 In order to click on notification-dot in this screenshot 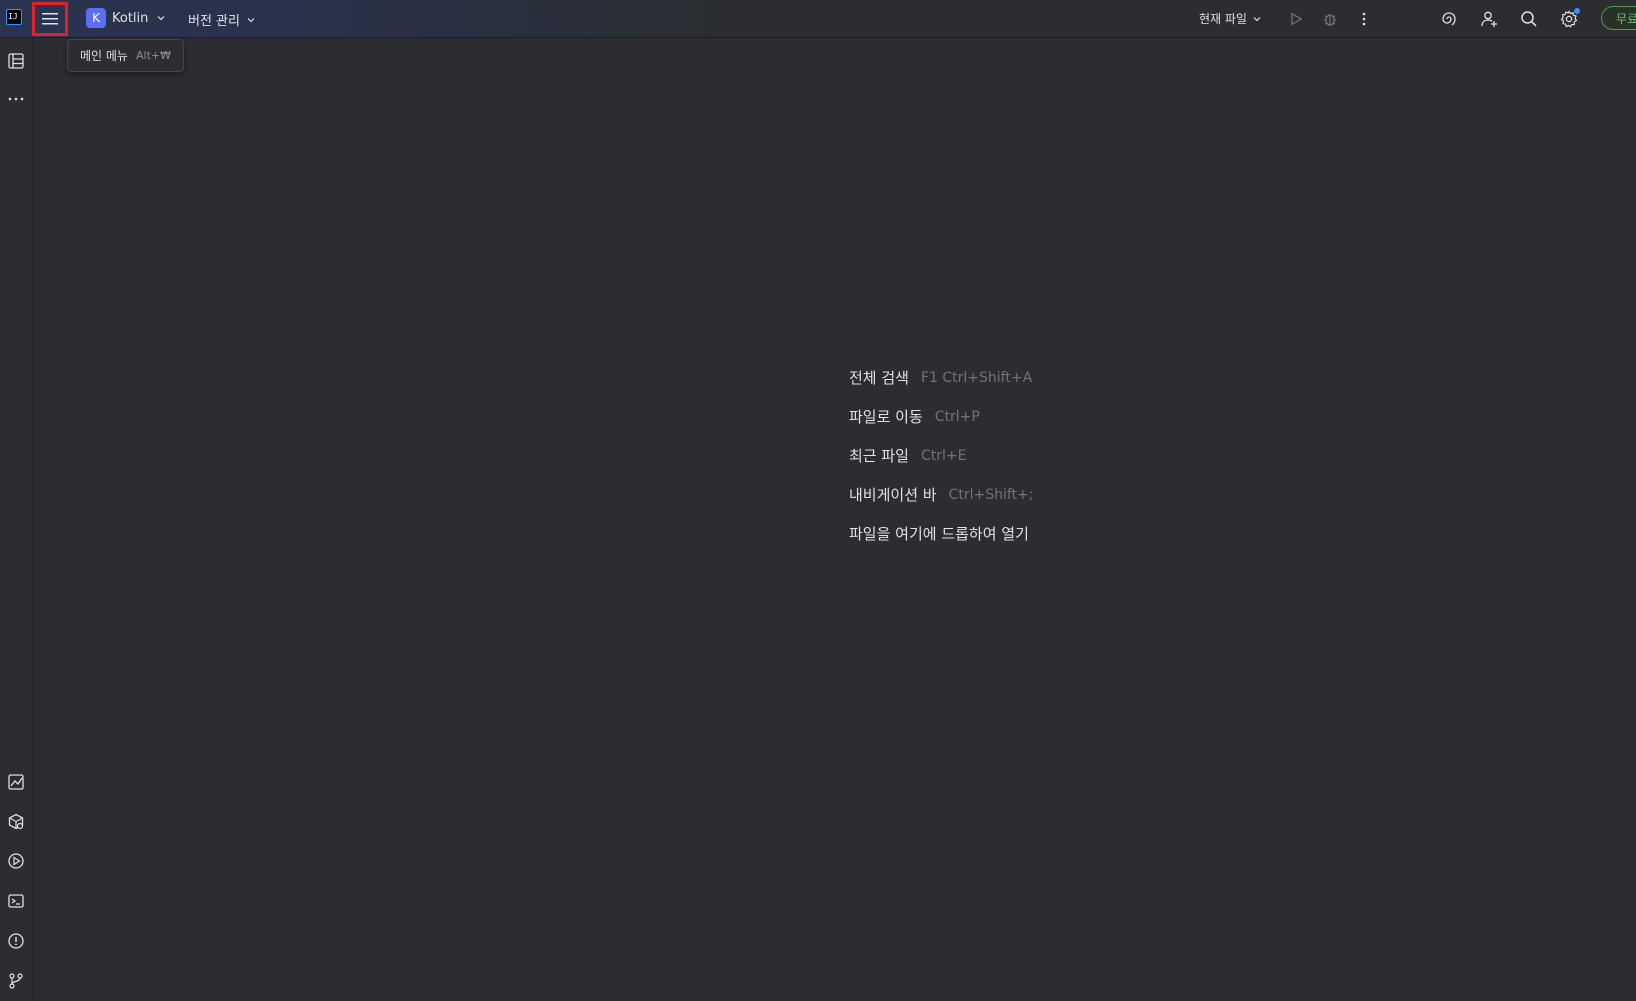, I will do `click(1577, 11)`.